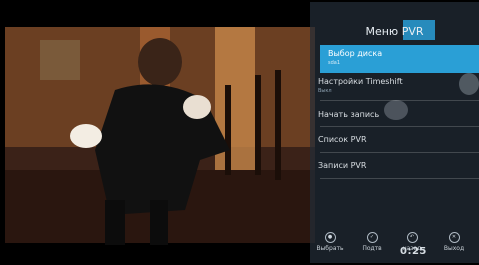 The image size is (479, 265). I want to click on menu-item-pvr-list: Список PVR, so click(398, 139).